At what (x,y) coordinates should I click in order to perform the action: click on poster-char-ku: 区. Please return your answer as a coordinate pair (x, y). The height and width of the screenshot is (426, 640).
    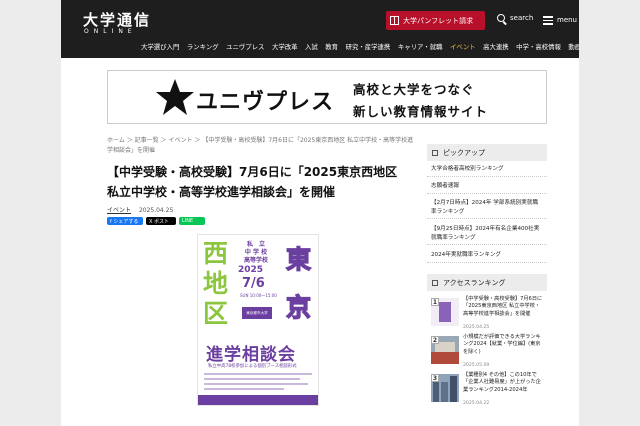
    Looking at the image, I should click on (216, 313).